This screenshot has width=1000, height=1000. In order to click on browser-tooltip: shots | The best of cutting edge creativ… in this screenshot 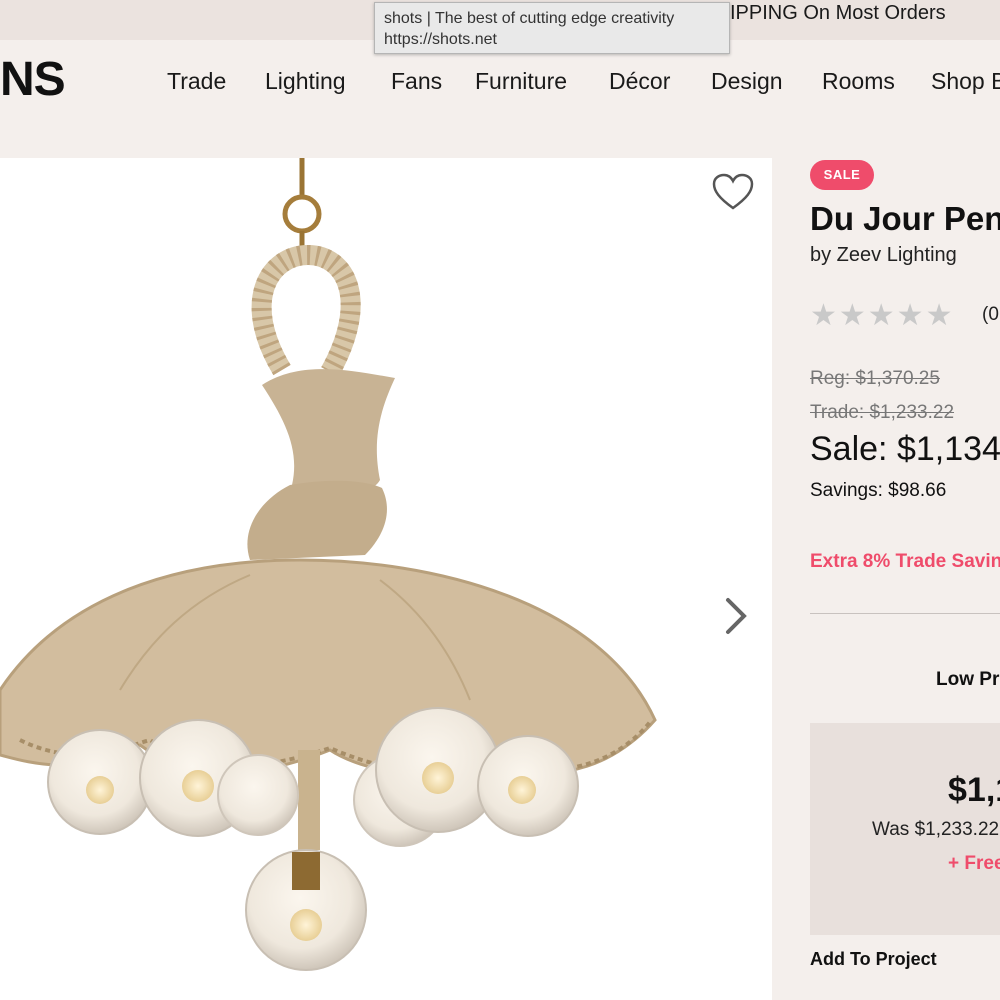, I will do `click(552, 28)`.